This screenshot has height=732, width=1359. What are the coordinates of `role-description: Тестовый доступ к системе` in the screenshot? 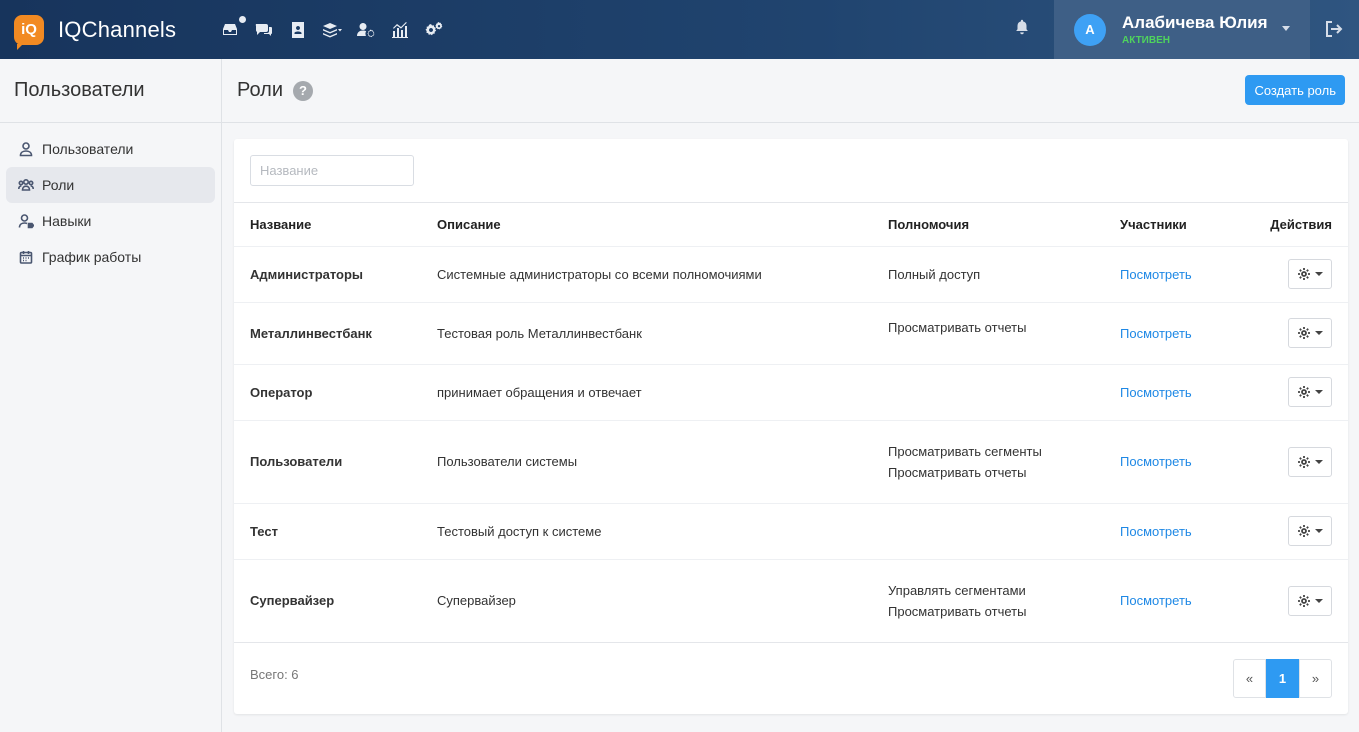 It's located at (646, 531).